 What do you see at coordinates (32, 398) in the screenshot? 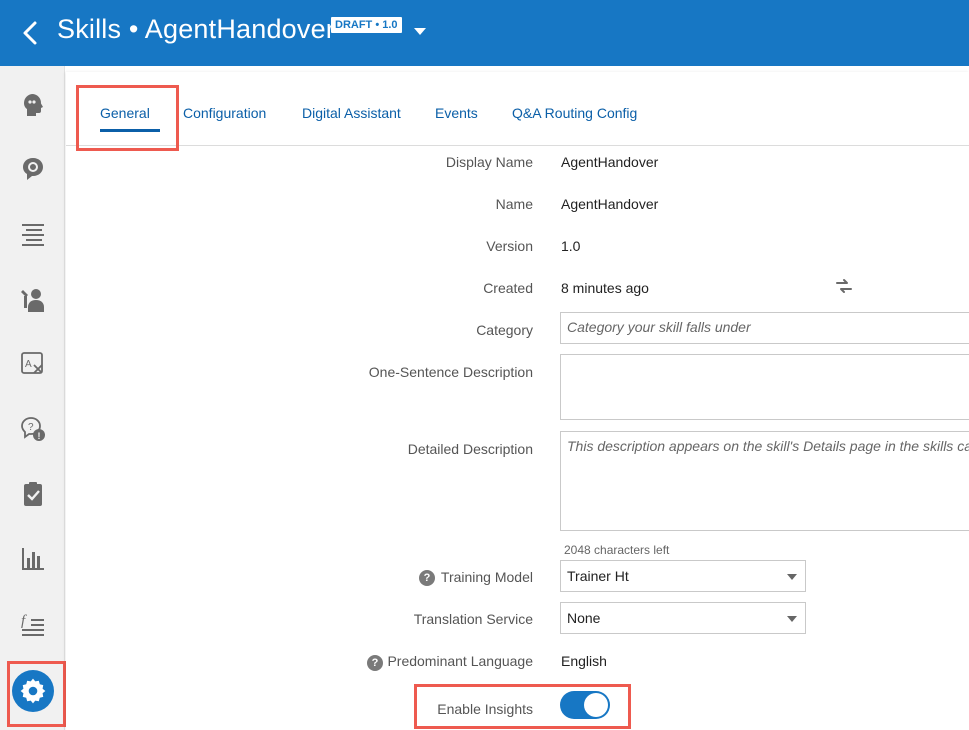
I see `left-navigation-rail: A ?! f` at bounding box center [32, 398].